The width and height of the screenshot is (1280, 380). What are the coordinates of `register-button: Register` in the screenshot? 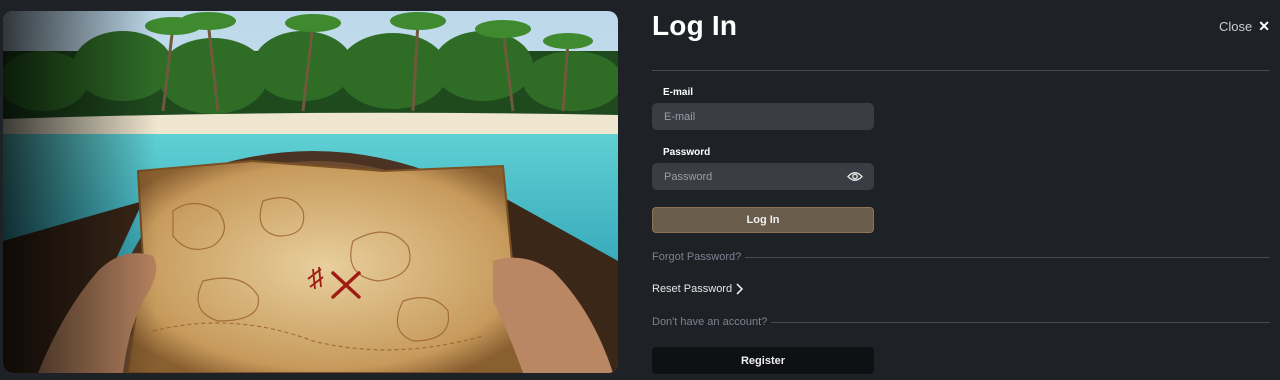 It's located at (763, 360).